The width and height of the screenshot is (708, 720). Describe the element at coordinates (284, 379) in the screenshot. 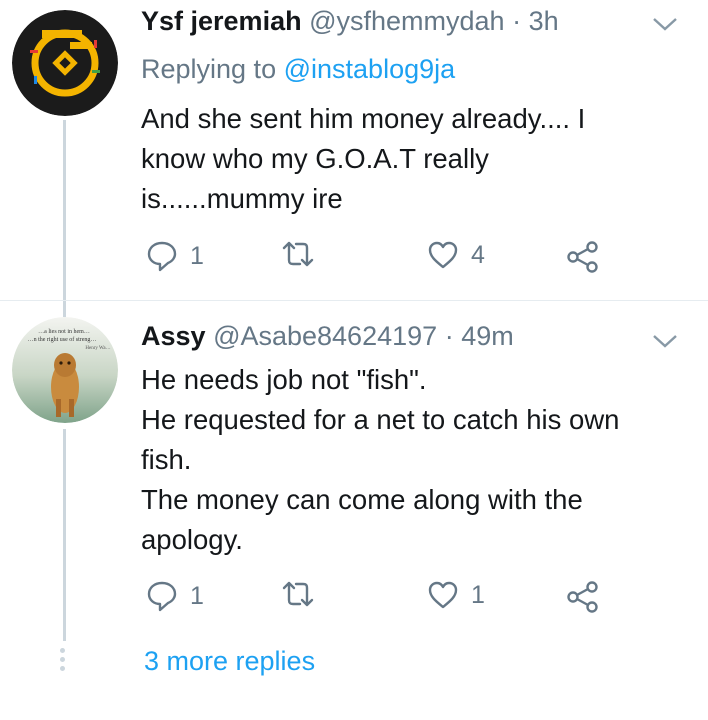

I see `tweet-text-line: He needs job not "fish".` at that location.